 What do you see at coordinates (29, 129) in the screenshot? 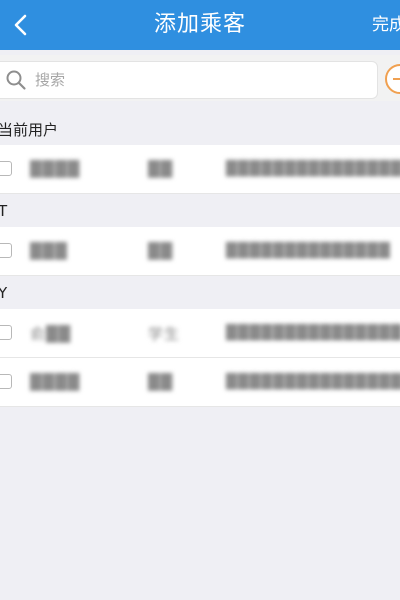
I see `section-header-label: 当前用户` at bounding box center [29, 129].